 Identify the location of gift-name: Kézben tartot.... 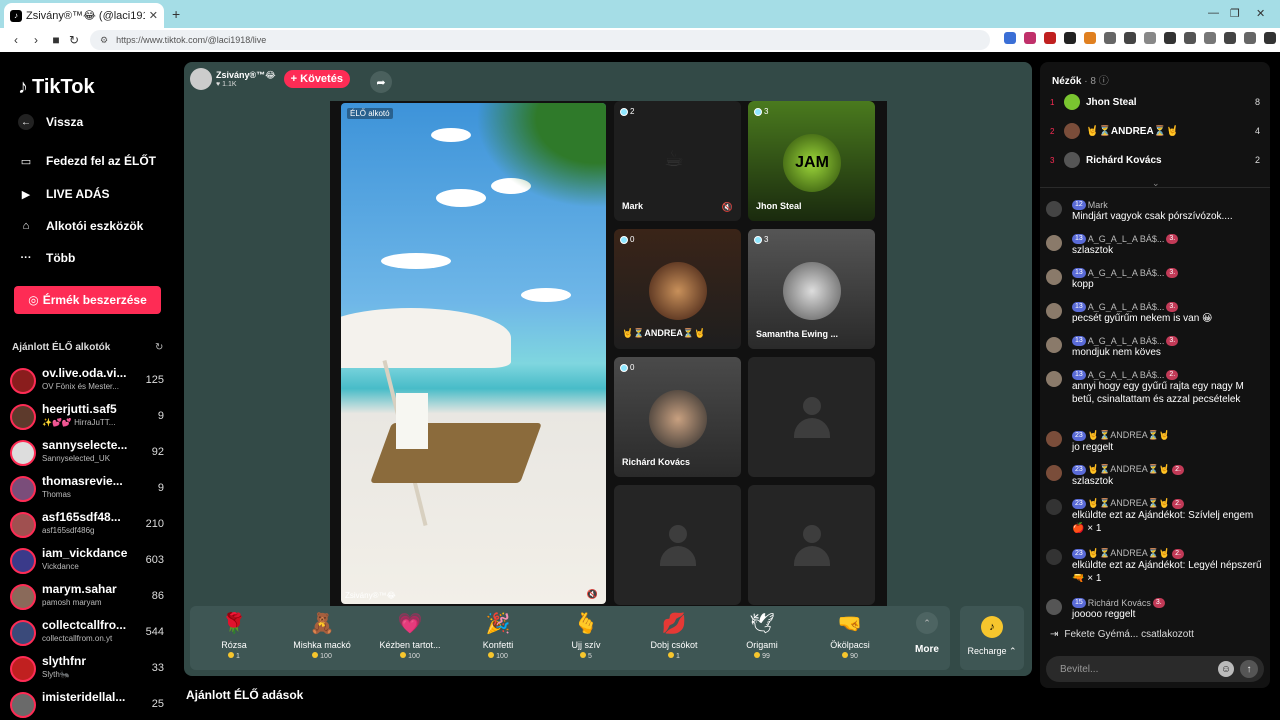
(410, 645).